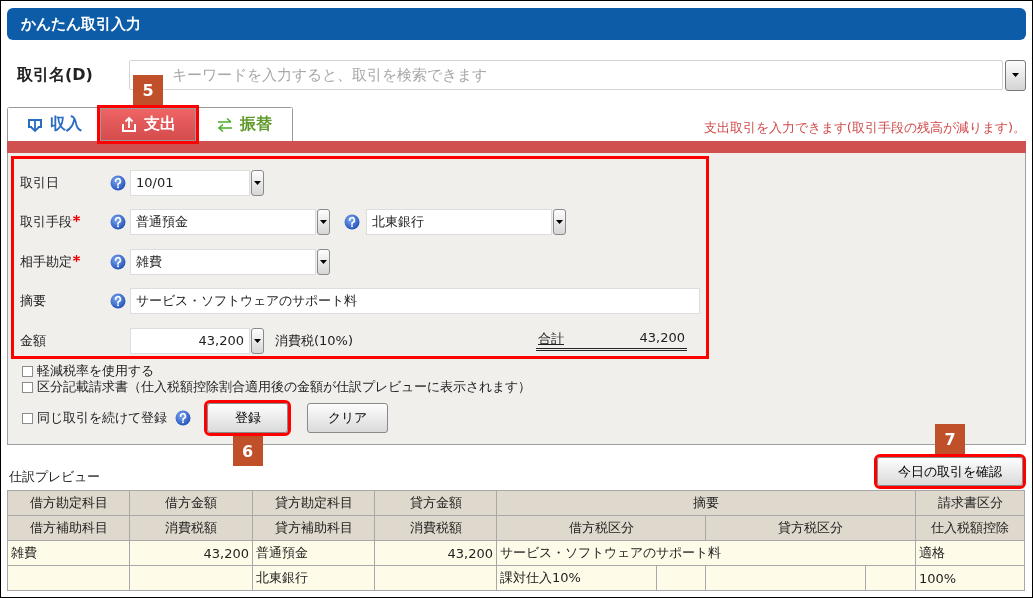 The image size is (1033, 598). Describe the element at coordinates (970, 528) in the screenshot. I see `column-header: 仕入税額控除` at that location.